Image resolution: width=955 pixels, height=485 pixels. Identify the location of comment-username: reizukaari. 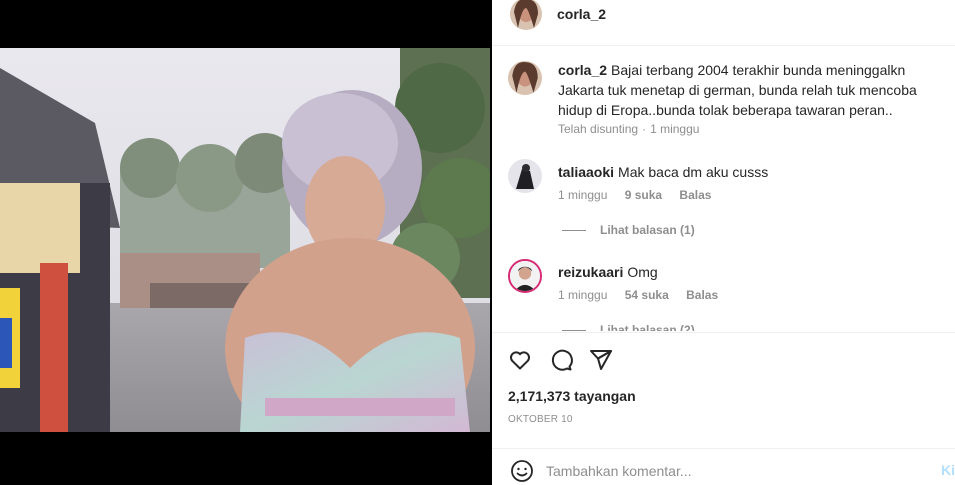
(590, 272).